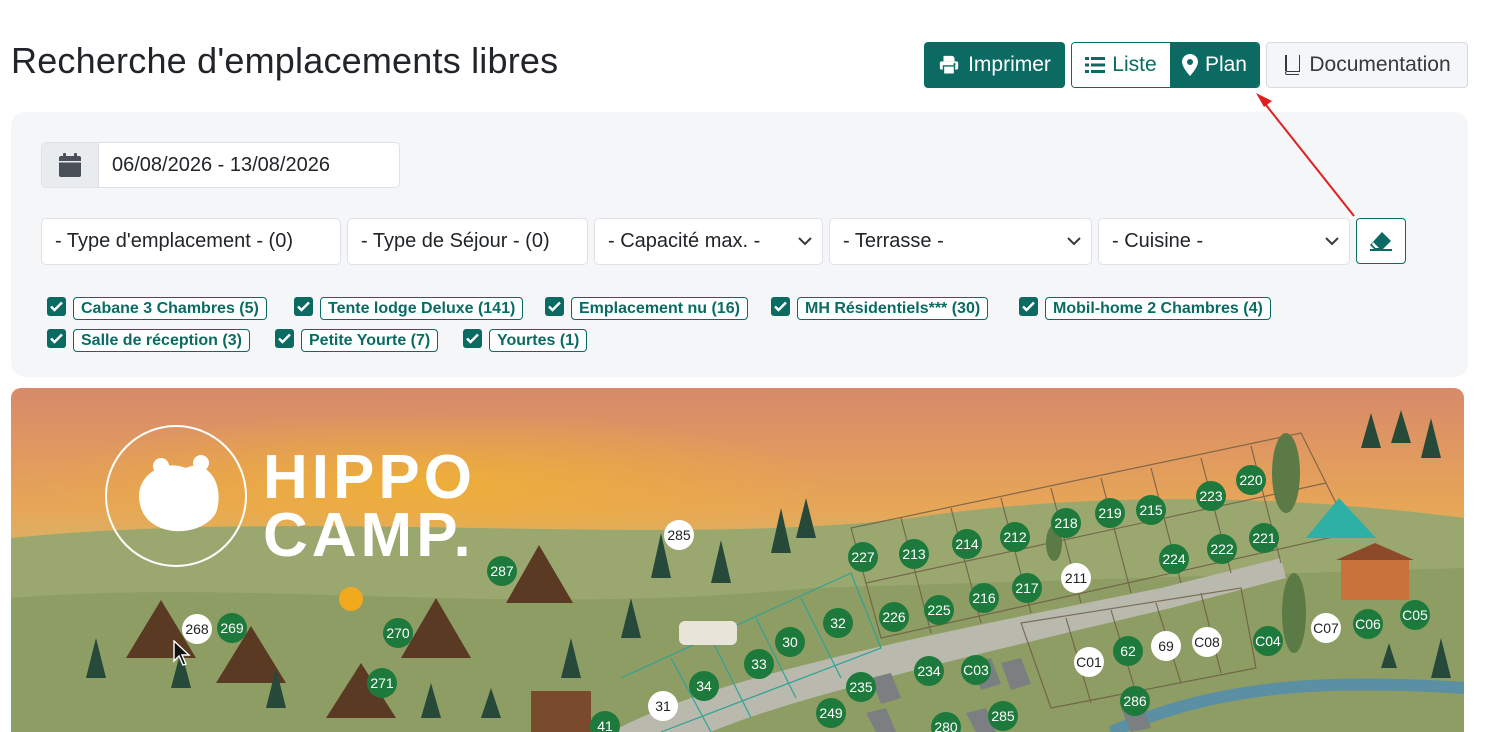 This screenshot has height=732, width=1486. I want to click on select-pitch-type: - Type d'emplacement - (0), so click(191, 241).